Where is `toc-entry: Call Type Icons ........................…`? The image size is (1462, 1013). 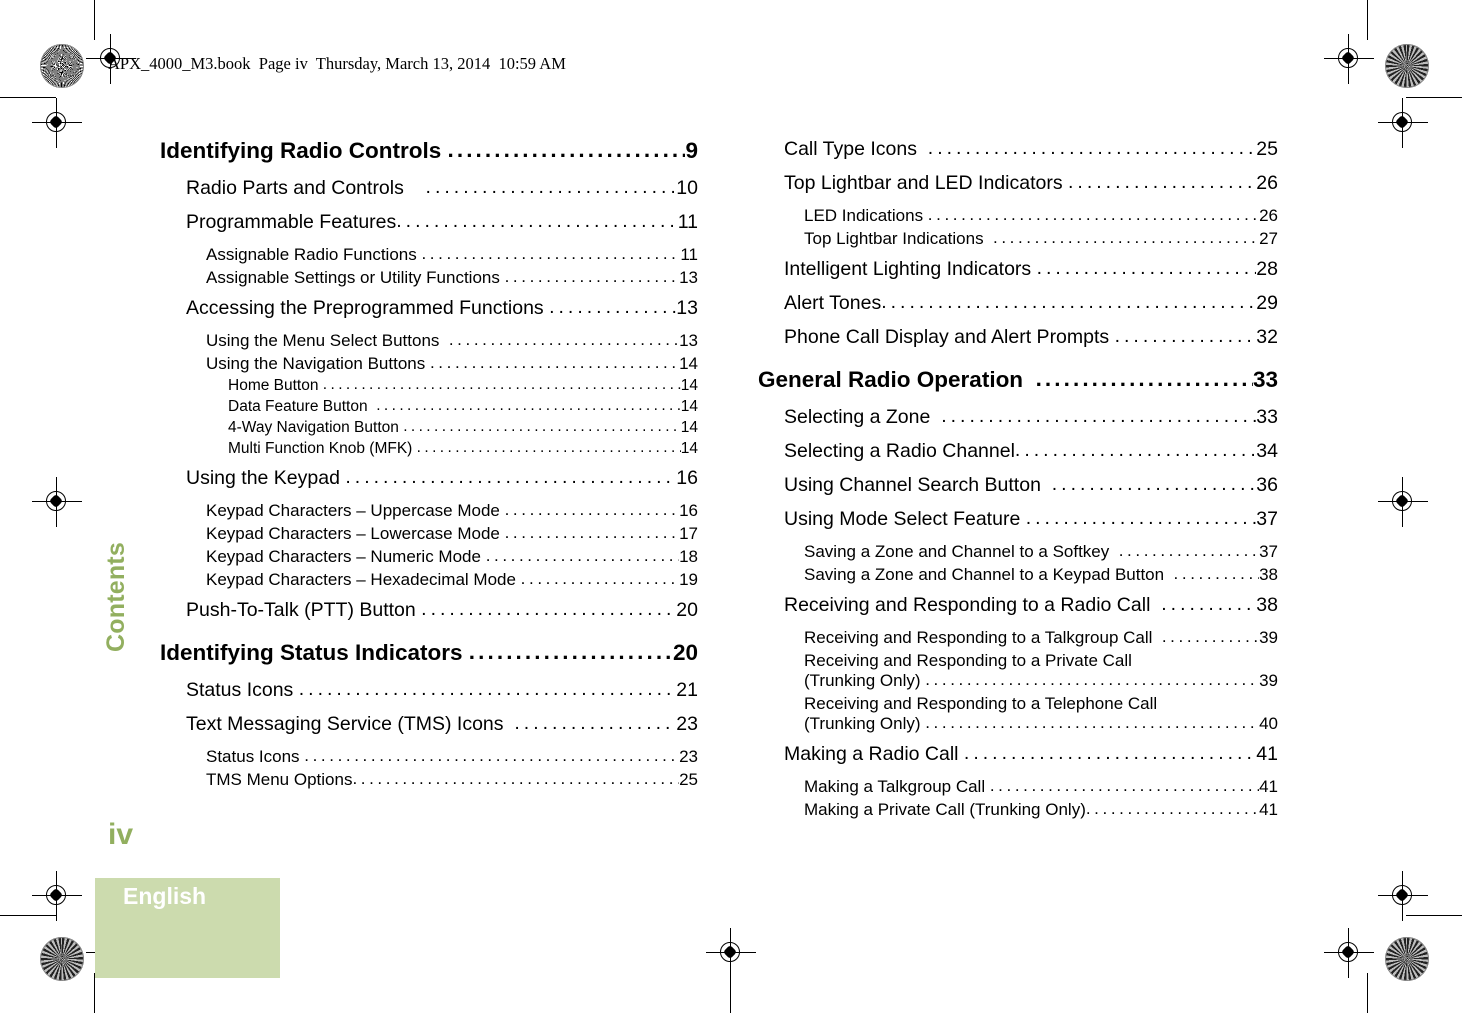
toc-entry: Call Type Icons ........................… is located at coordinates (1018, 149).